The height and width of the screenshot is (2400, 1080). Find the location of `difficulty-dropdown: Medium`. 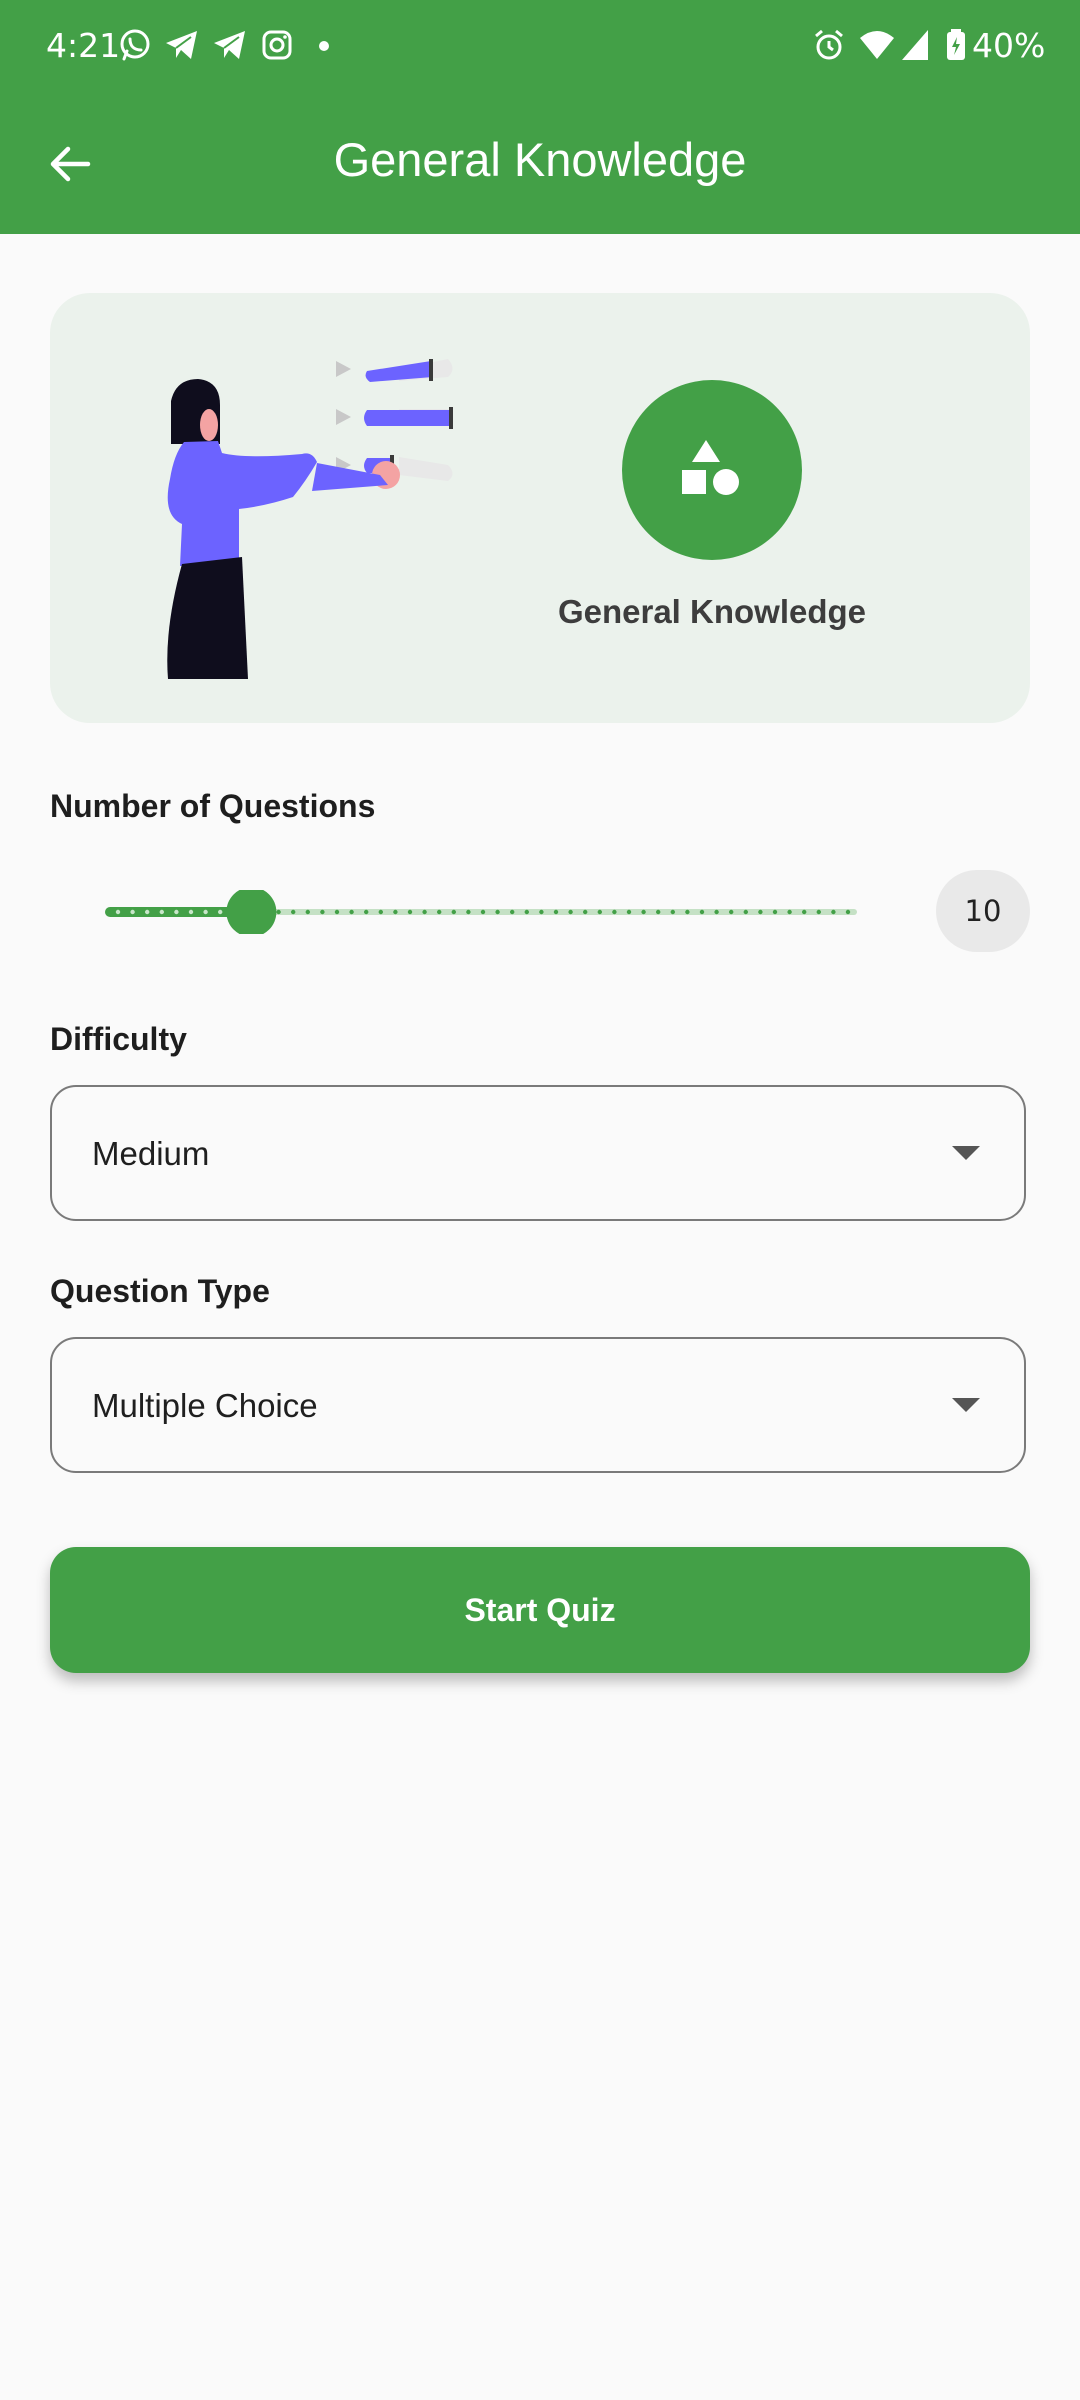

difficulty-dropdown: Medium is located at coordinates (538, 1153).